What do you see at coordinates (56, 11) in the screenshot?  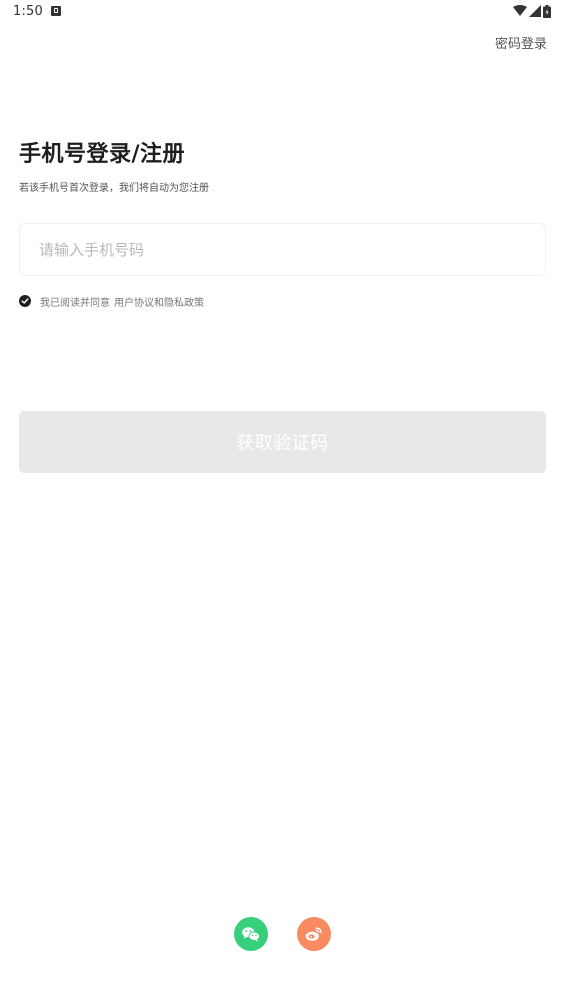 I see `notification-icon` at bounding box center [56, 11].